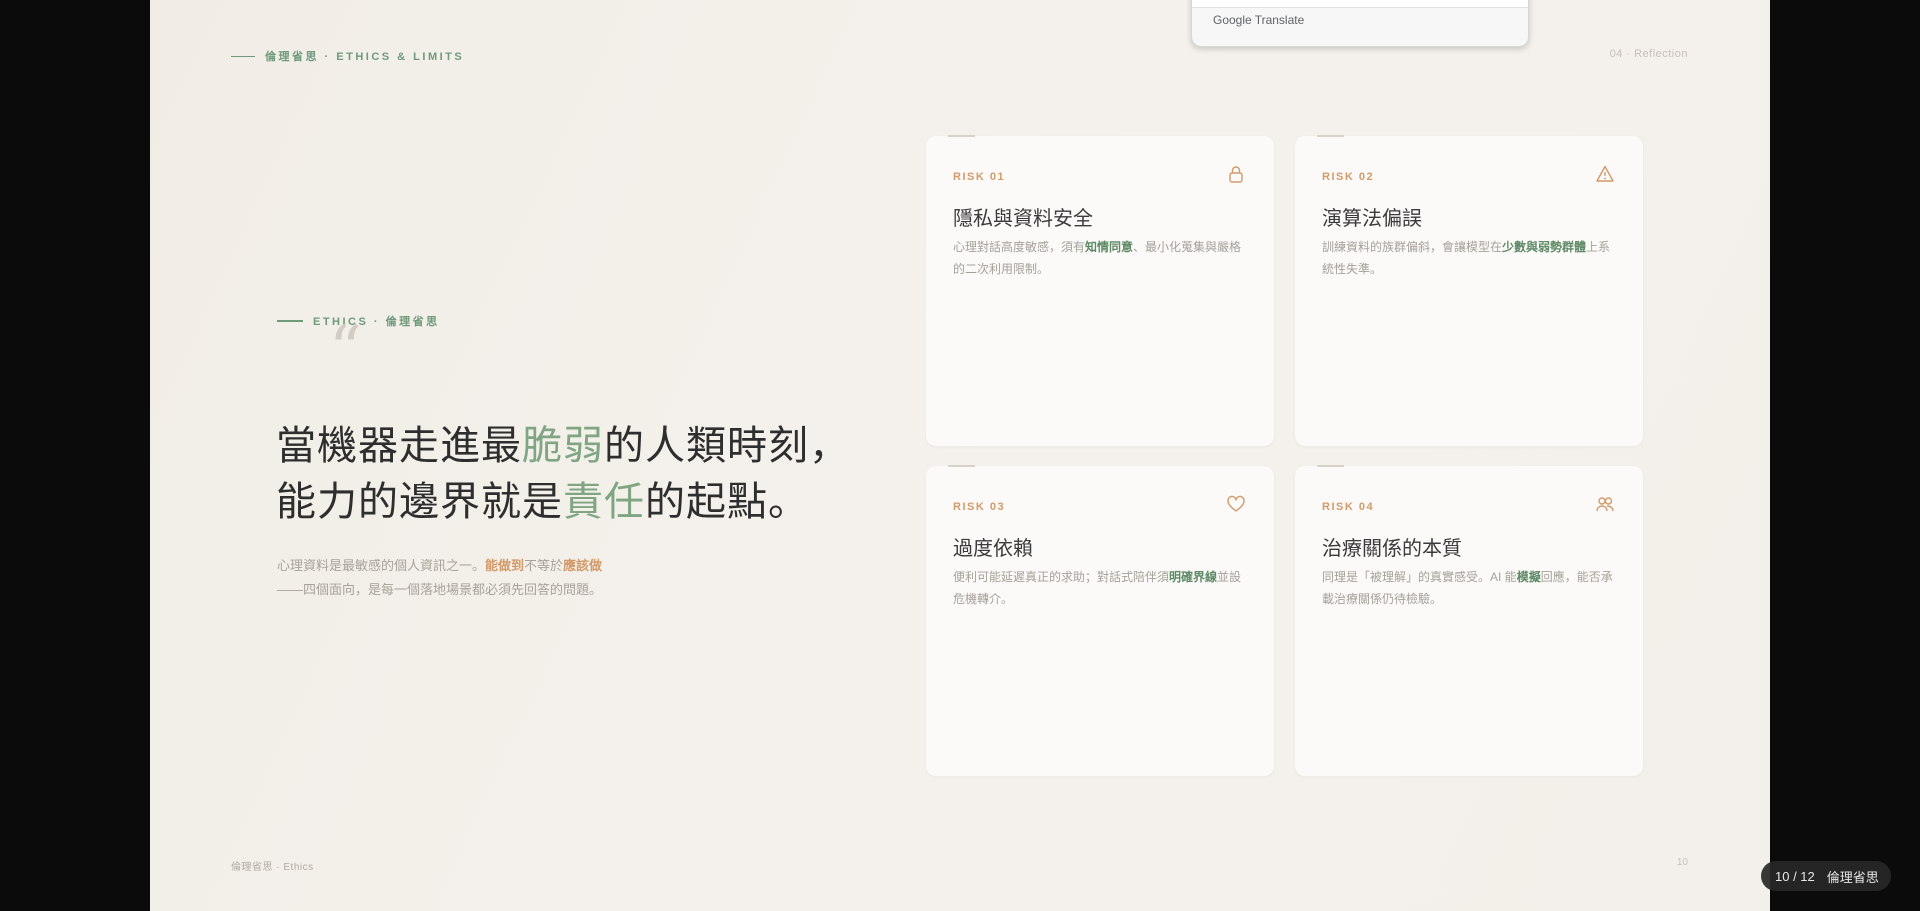 This screenshot has width=1920, height=911. Describe the element at coordinates (243, 56) in the screenshot. I see `kicker-rule` at that location.